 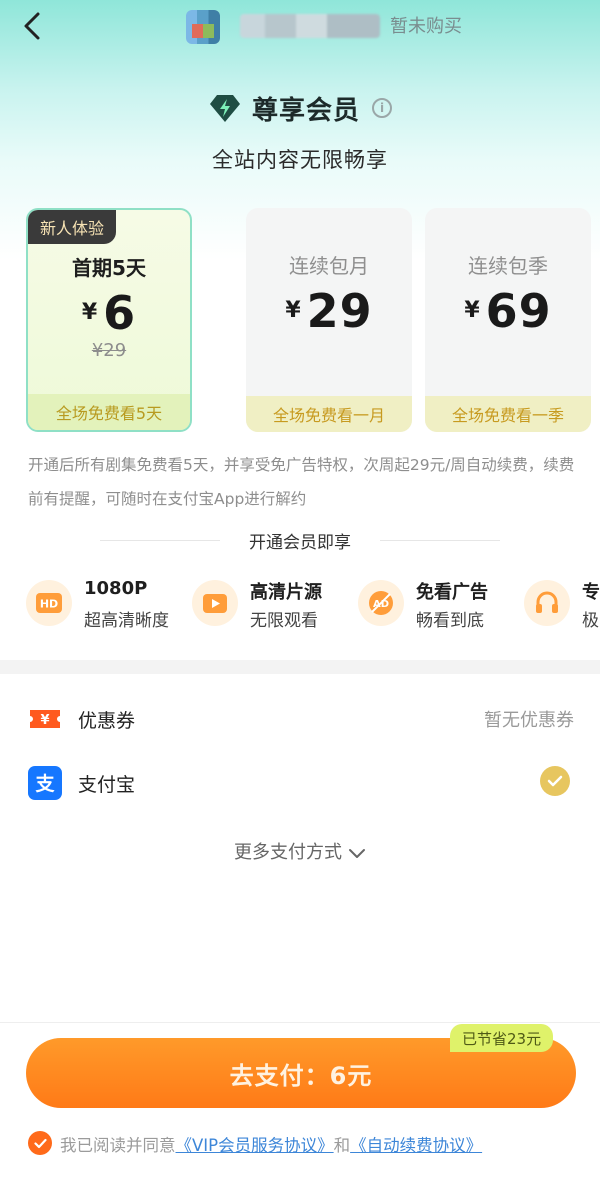 I want to click on benefit-desc: 极, so click(x=590, y=621).